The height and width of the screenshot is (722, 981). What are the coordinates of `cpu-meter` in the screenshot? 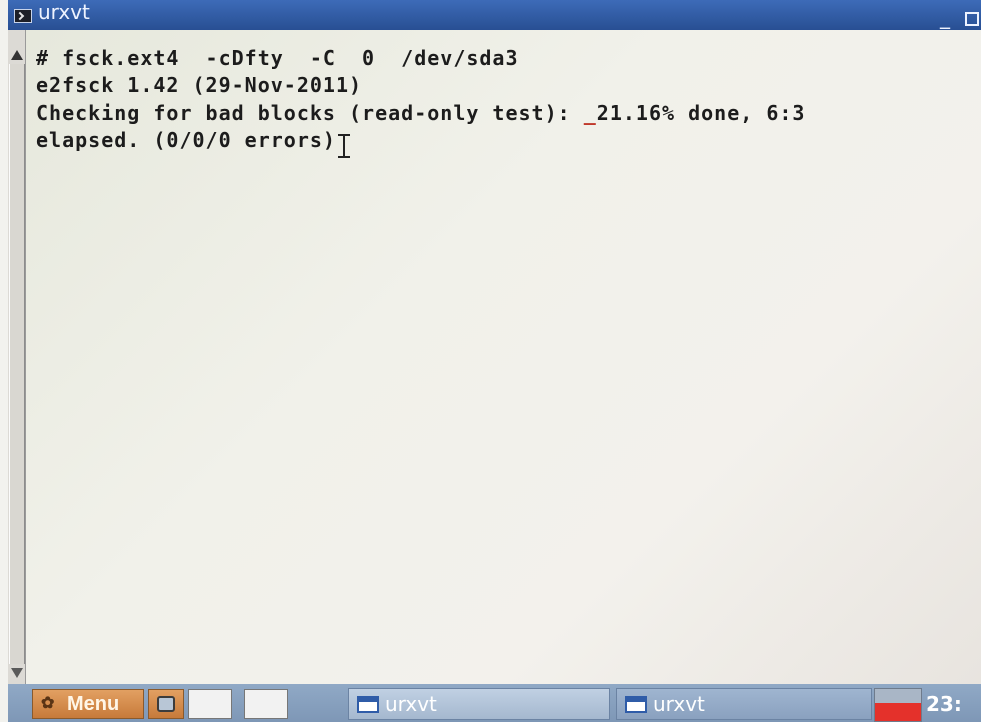 It's located at (898, 705).